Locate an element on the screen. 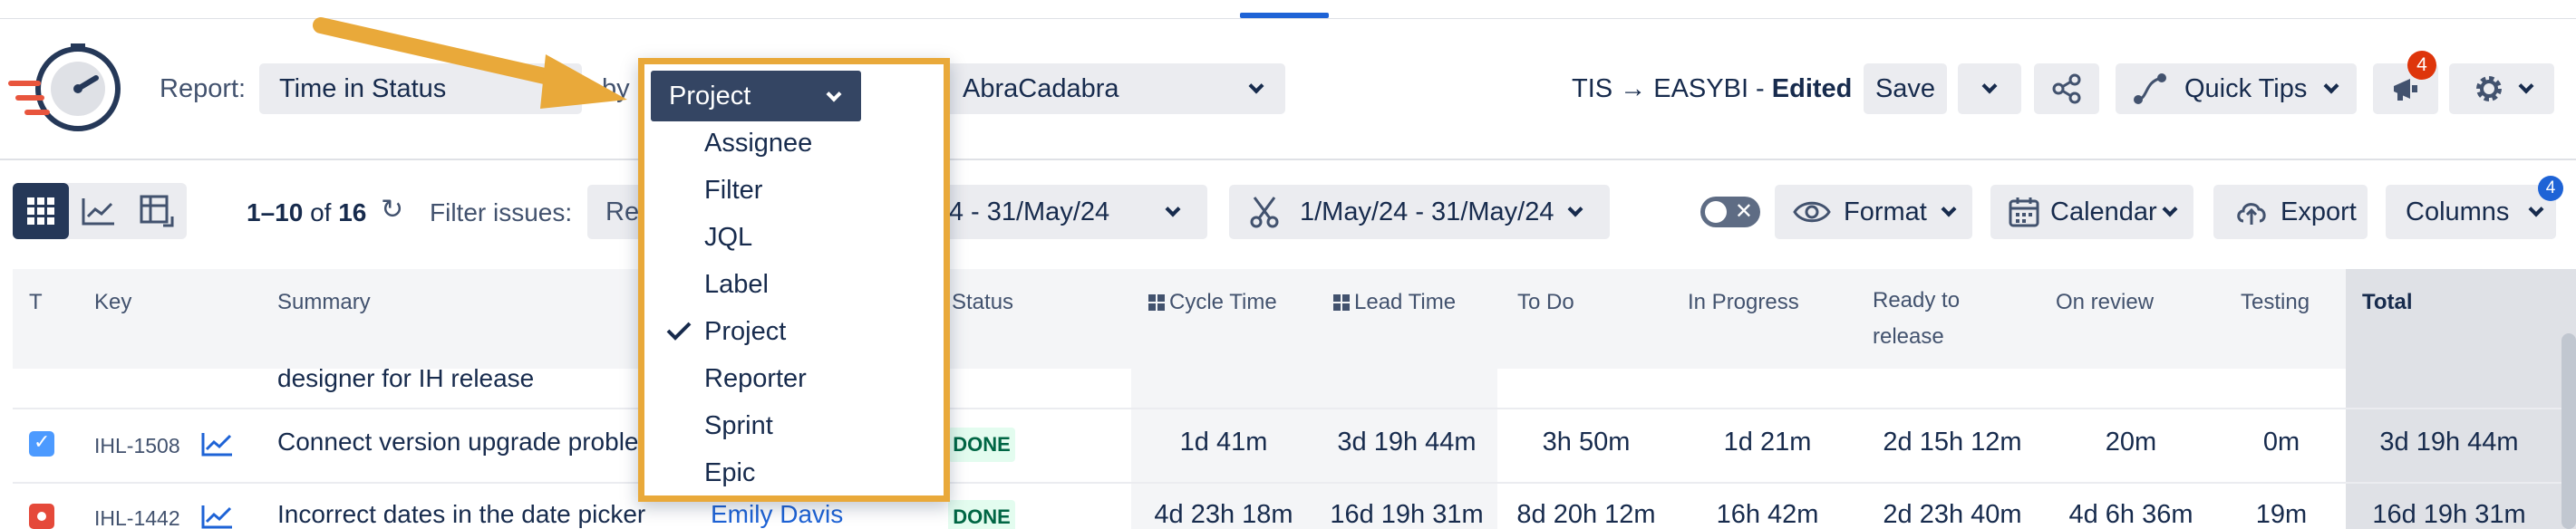  quick-tips-button: Quick Tips is located at coordinates (2236, 88).